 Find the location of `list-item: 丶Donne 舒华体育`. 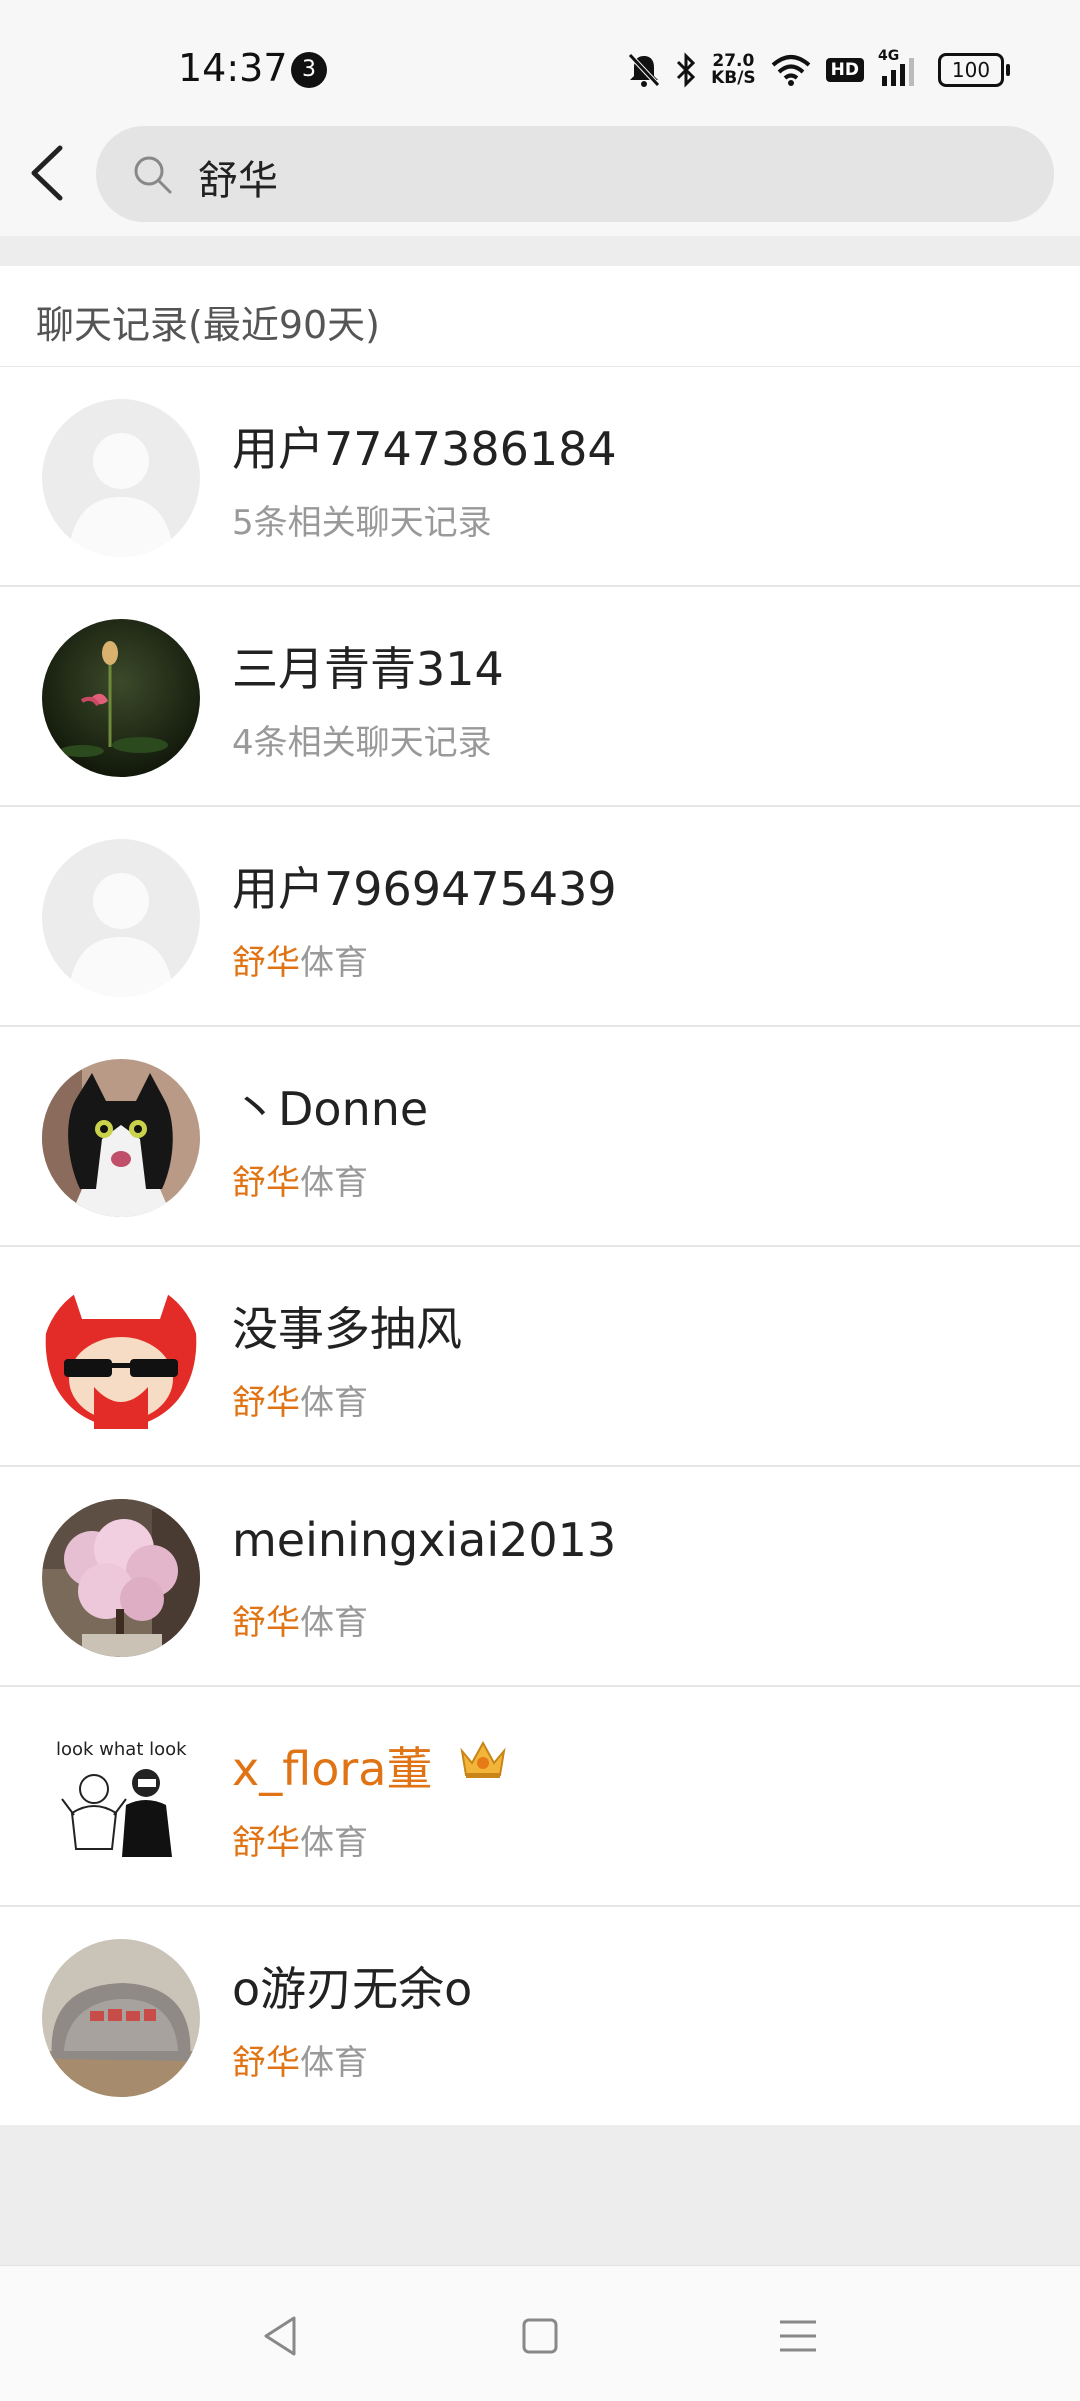

list-item: 丶Donne 舒华体育 is located at coordinates (540, 1137).